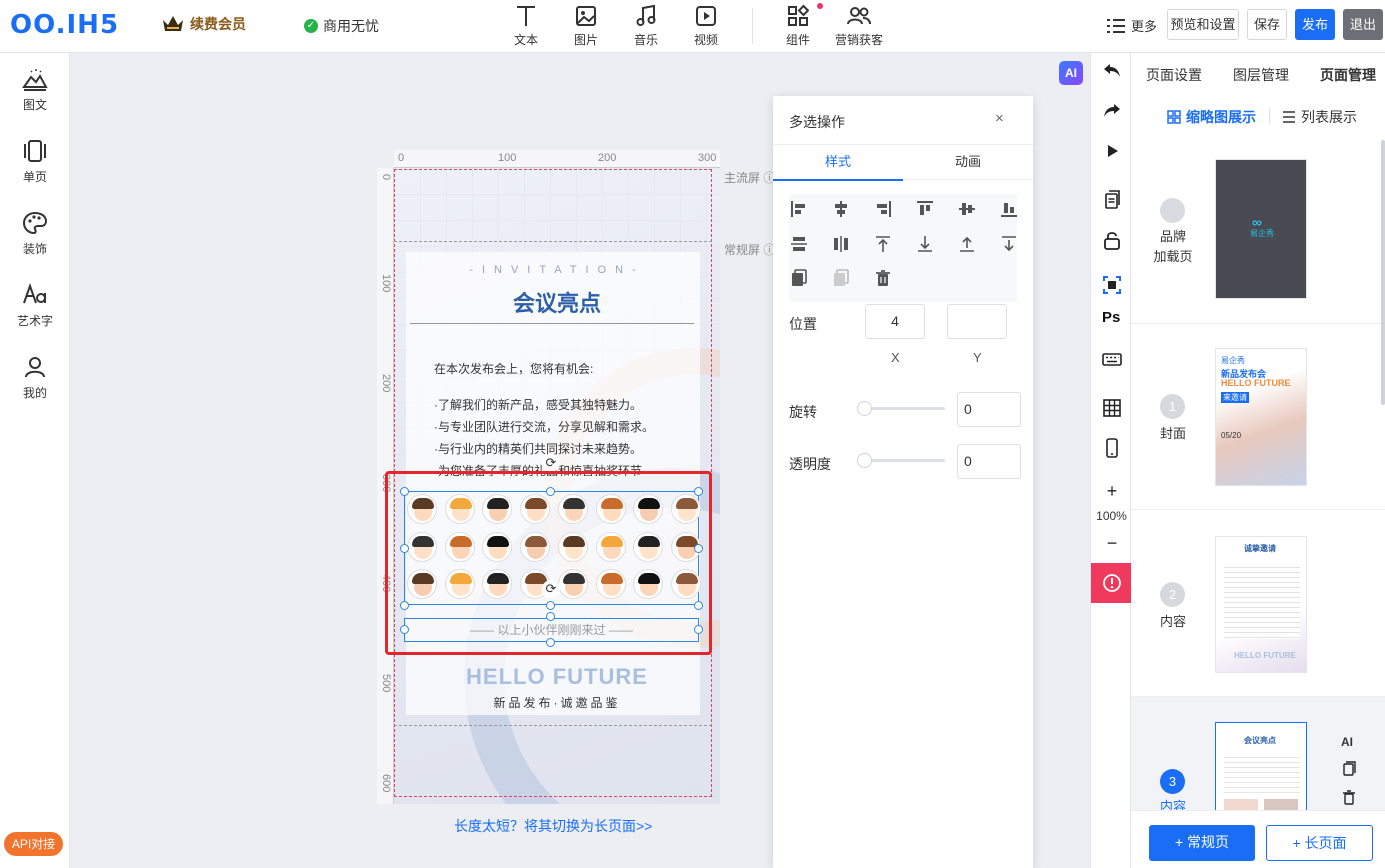  What do you see at coordinates (841, 278) in the screenshot?
I see `paste-icon` at bounding box center [841, 278].